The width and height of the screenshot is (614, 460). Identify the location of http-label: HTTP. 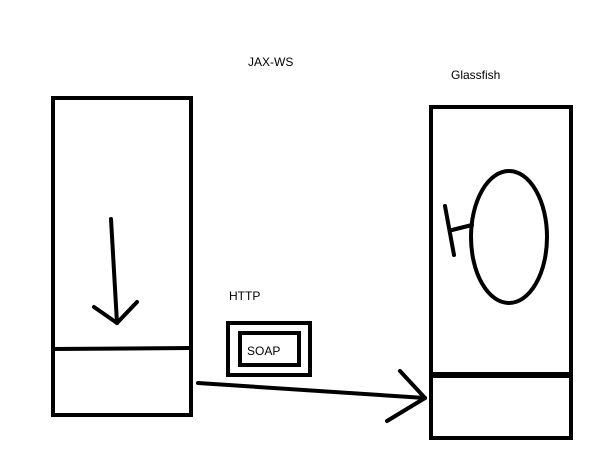
(244, 296).